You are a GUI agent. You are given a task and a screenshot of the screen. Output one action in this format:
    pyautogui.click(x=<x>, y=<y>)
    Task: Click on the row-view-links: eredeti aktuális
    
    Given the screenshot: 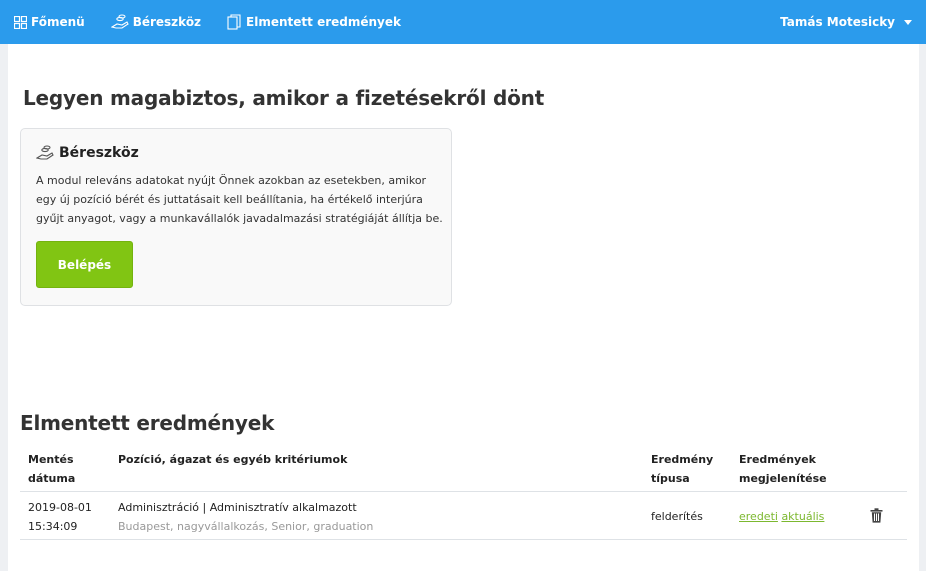 What is the action you would take?
    pyautogui.click(x=799, y=516)
    